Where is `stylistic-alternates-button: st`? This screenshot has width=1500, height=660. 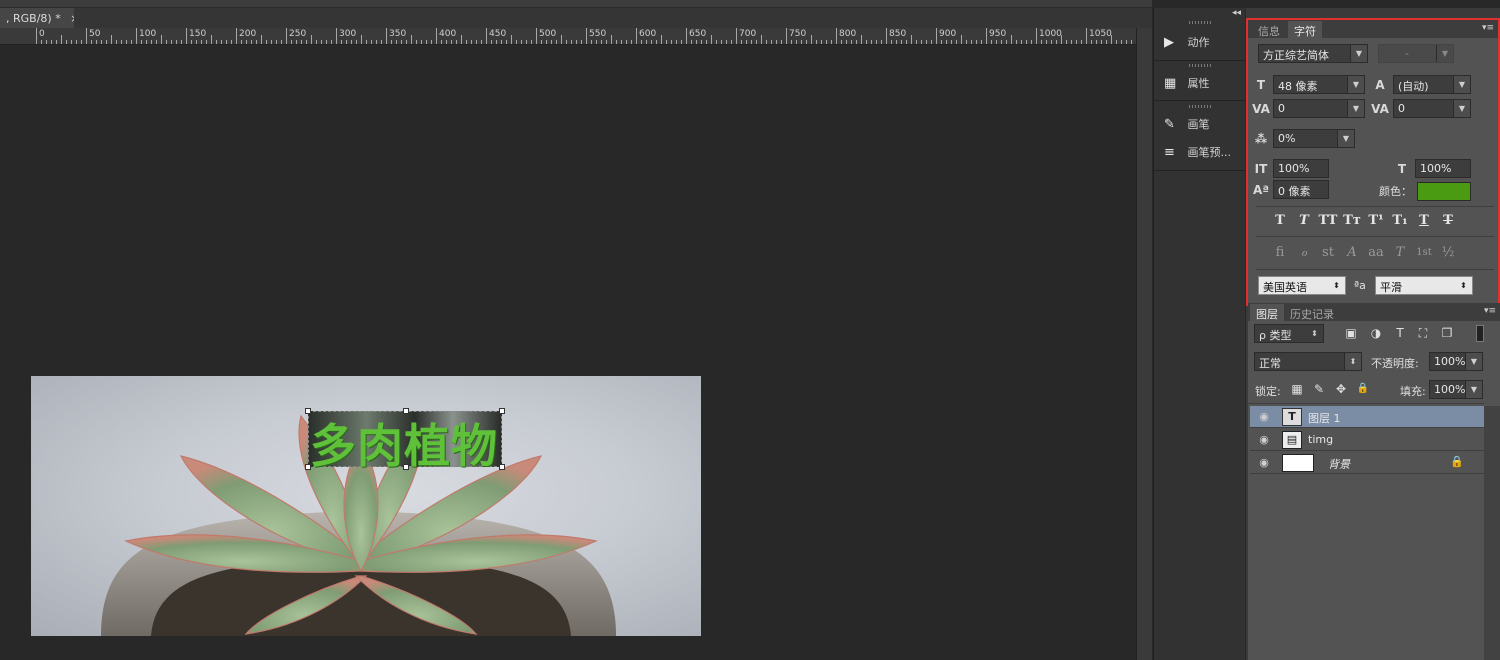 stylistic-alternates-button: st is located at coordinates (1328, 253).